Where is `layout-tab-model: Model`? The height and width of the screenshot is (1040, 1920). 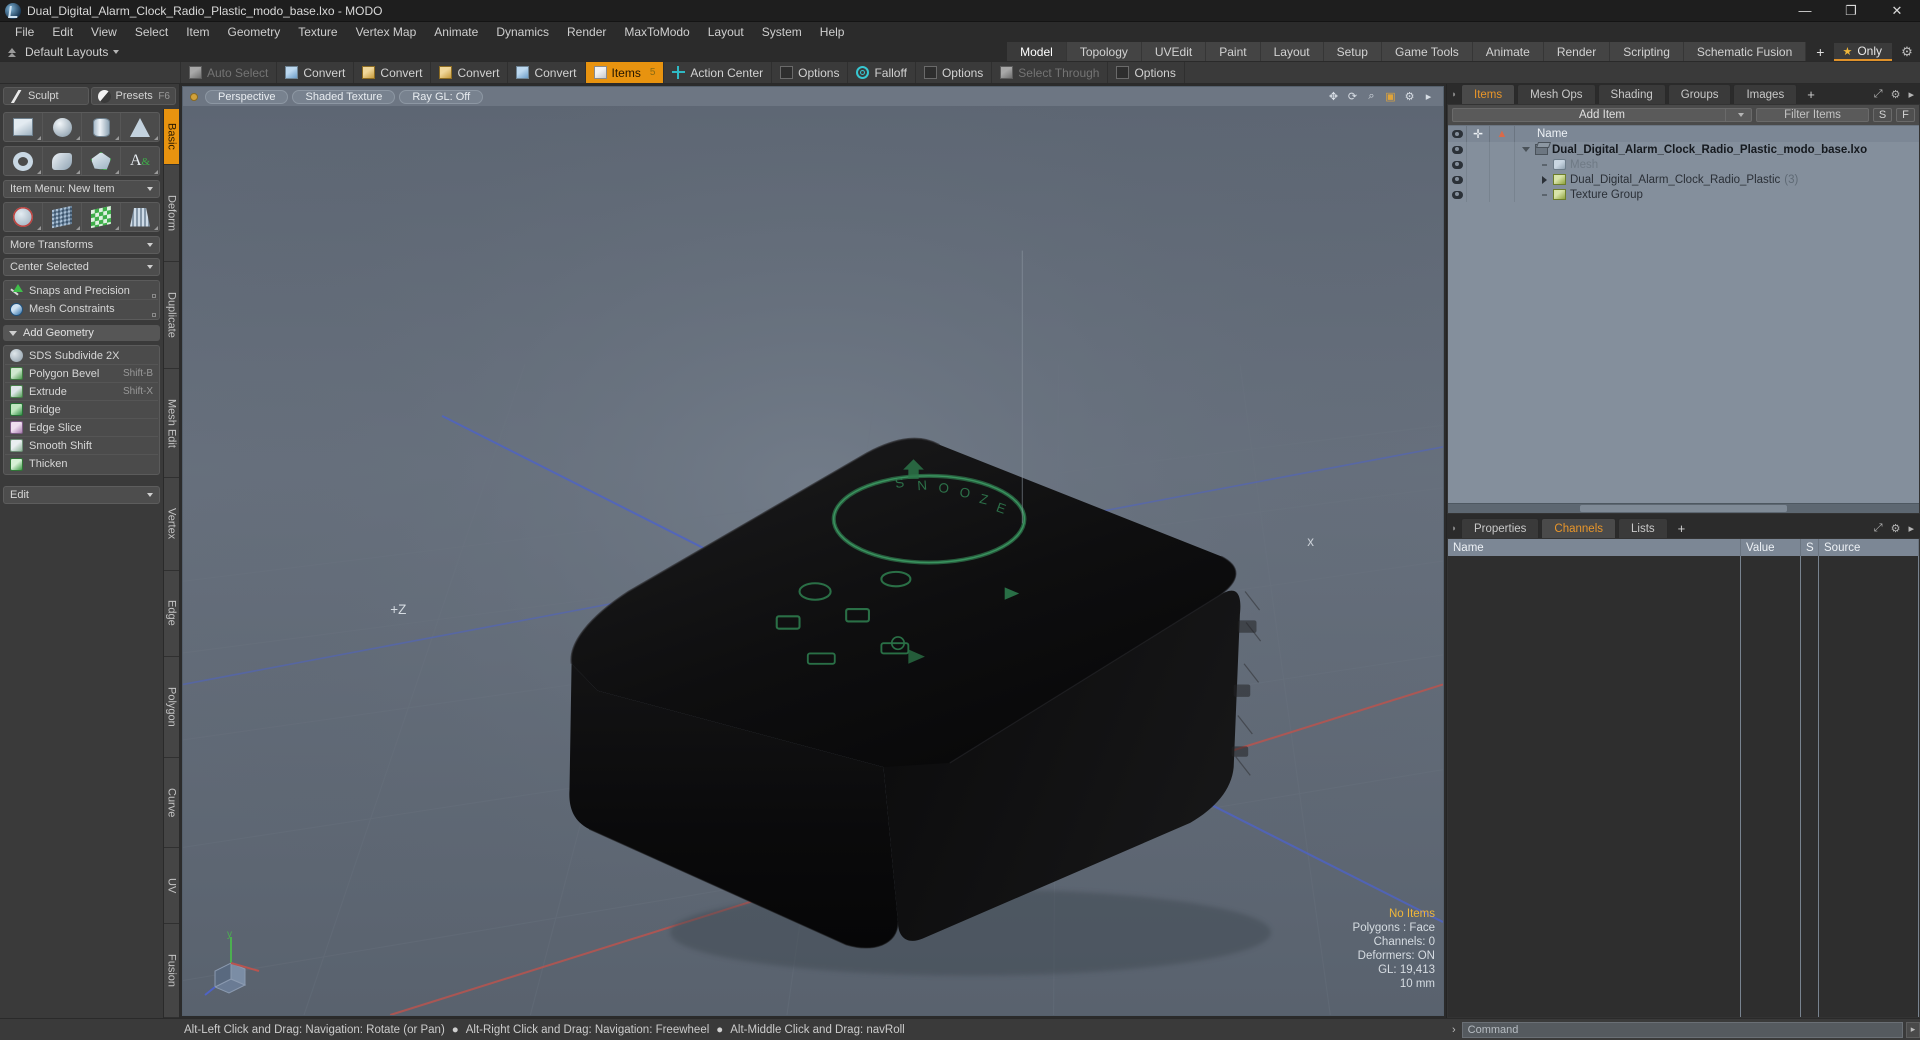
layout-tab-model: Model is located at coordinates (1037, 51).